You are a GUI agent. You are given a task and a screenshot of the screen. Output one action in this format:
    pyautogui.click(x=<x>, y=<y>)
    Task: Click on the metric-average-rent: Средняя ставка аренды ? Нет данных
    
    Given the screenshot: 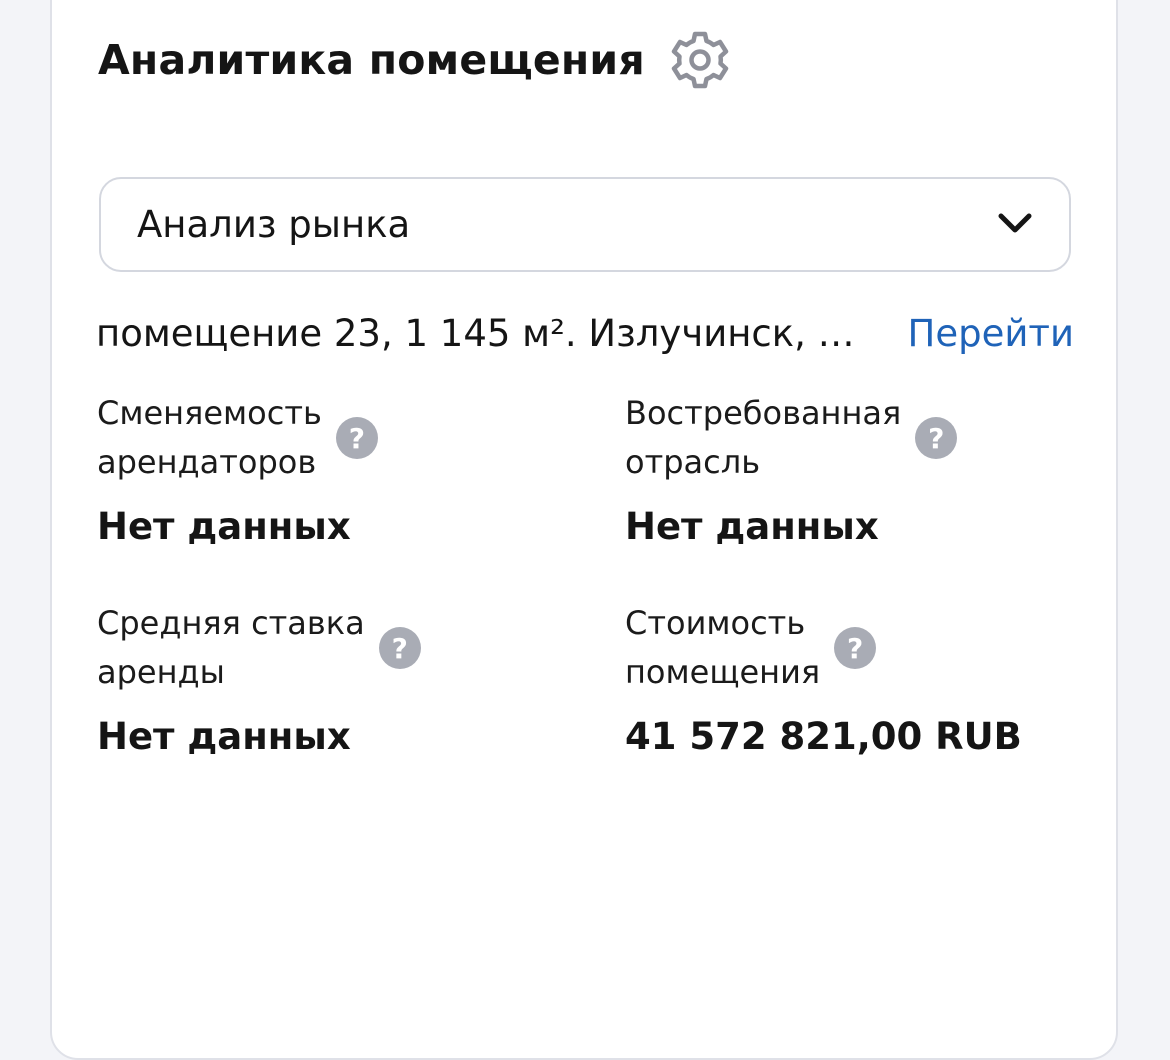 What is the action you would take?
    pyautogui.click(x=259, y=678)
    